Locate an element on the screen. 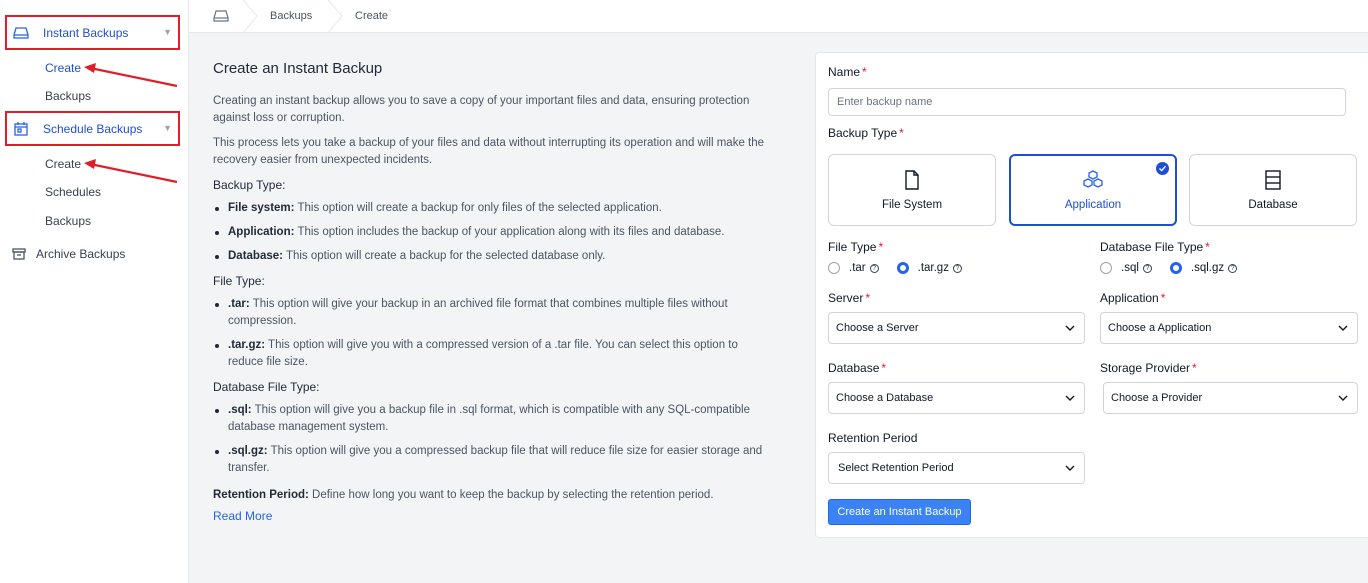 The height and width of the screenshot is (583, 1368). backup-name-input is located at coordinates (1087, 102).